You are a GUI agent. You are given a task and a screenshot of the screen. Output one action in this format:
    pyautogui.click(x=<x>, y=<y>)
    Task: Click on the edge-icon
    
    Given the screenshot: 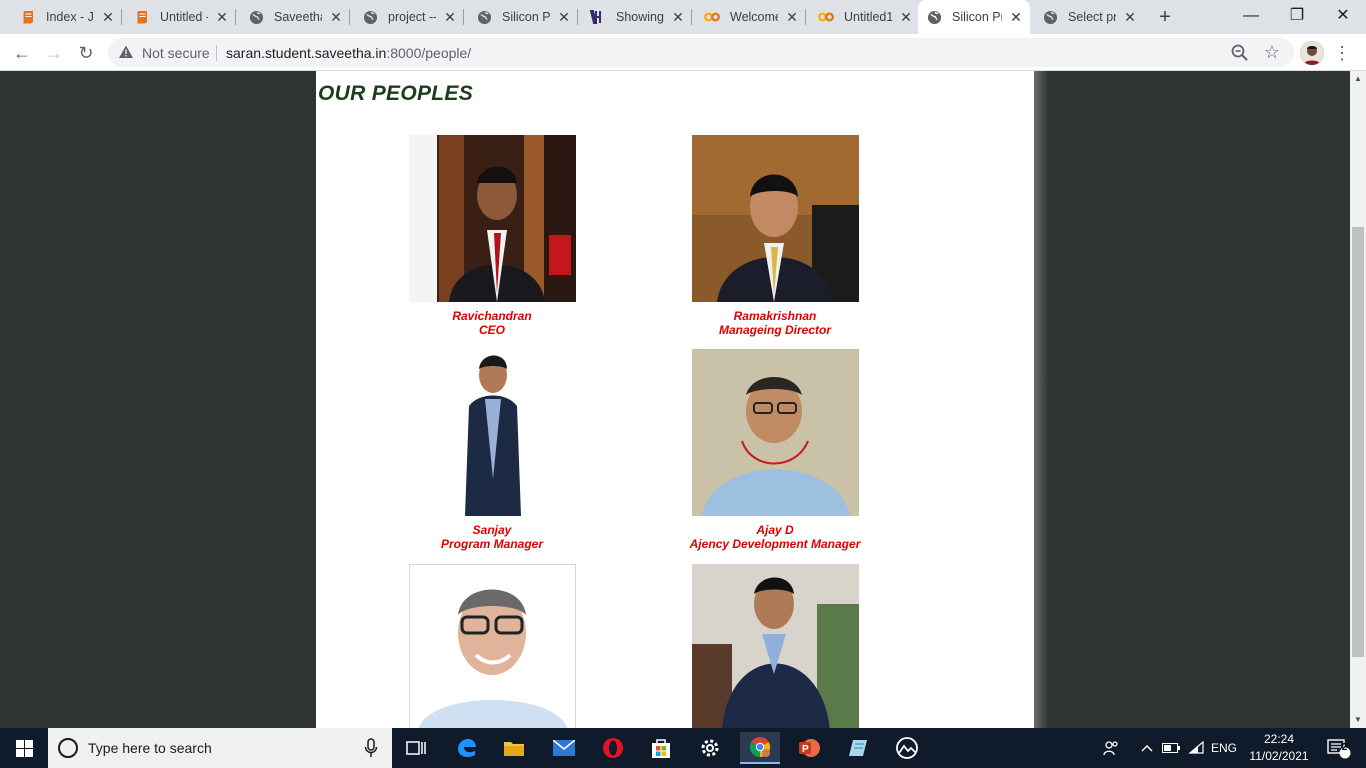 What is the action you would take?
    pyautogui.click(x=466, y=748)
    